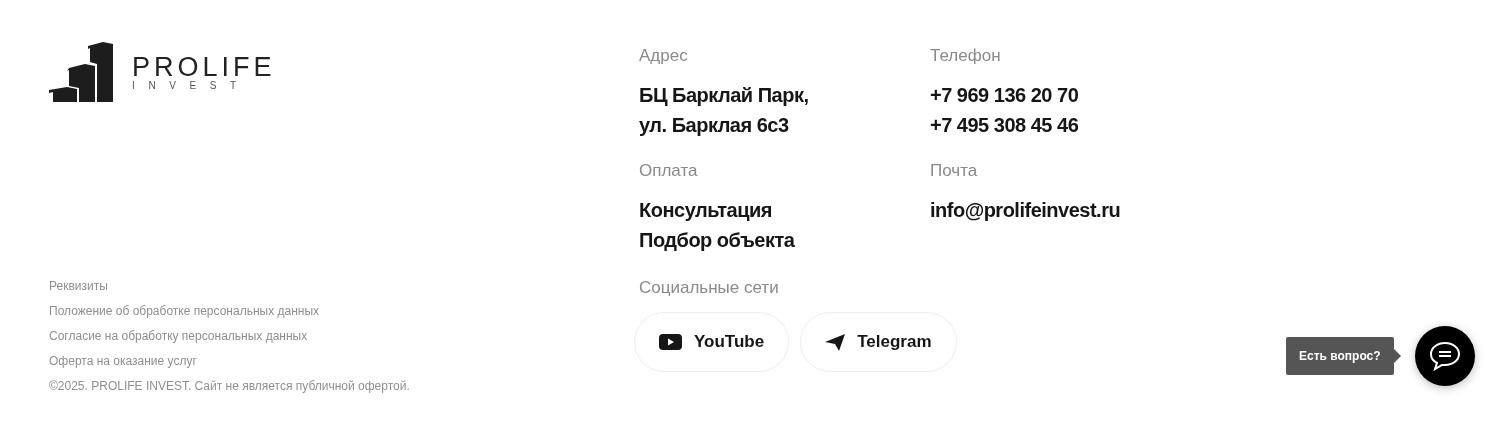 The image size is (1500, 422). I want to click on chat-button, so click(1444, 356).